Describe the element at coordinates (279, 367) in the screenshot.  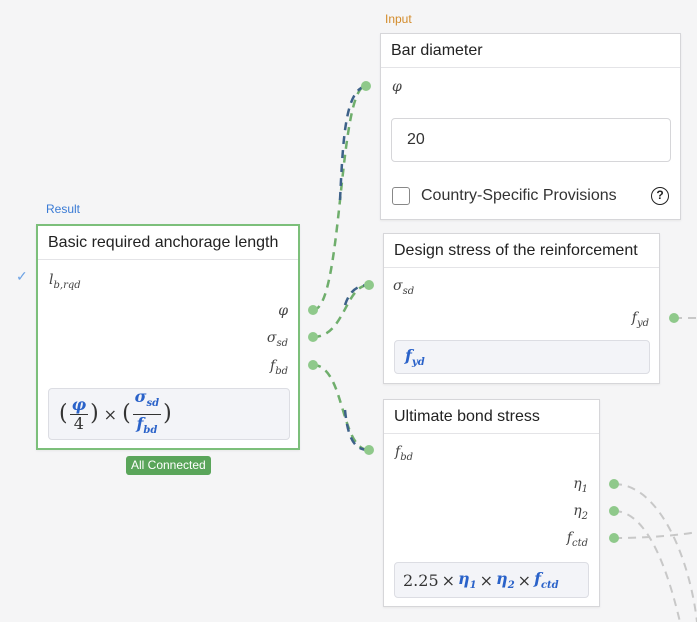
I see `input-fbd-label: fbd` at that location.